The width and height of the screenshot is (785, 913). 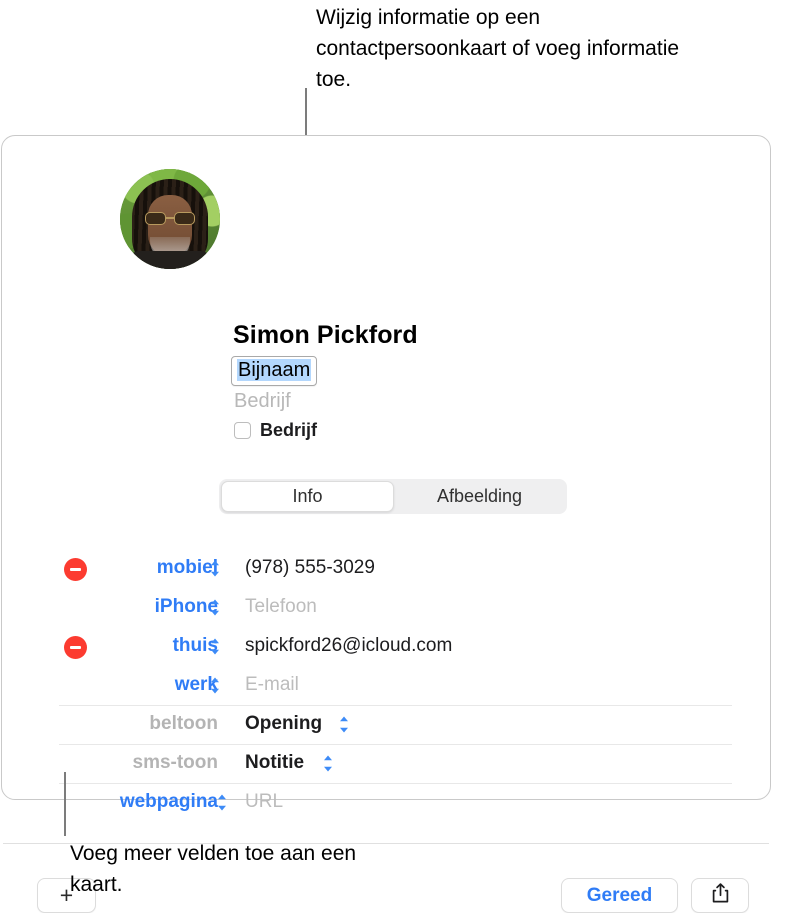 I want to click on nickname-selected-text: Bijnaam, so click(x=274, y=370).